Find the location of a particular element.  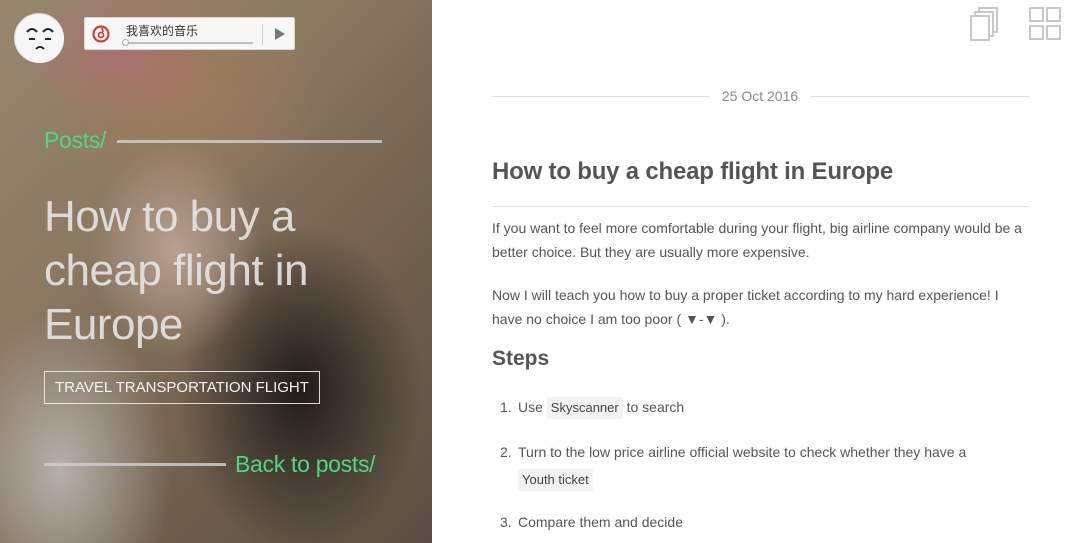

step-text: Use is located at coordinates (530, 407).